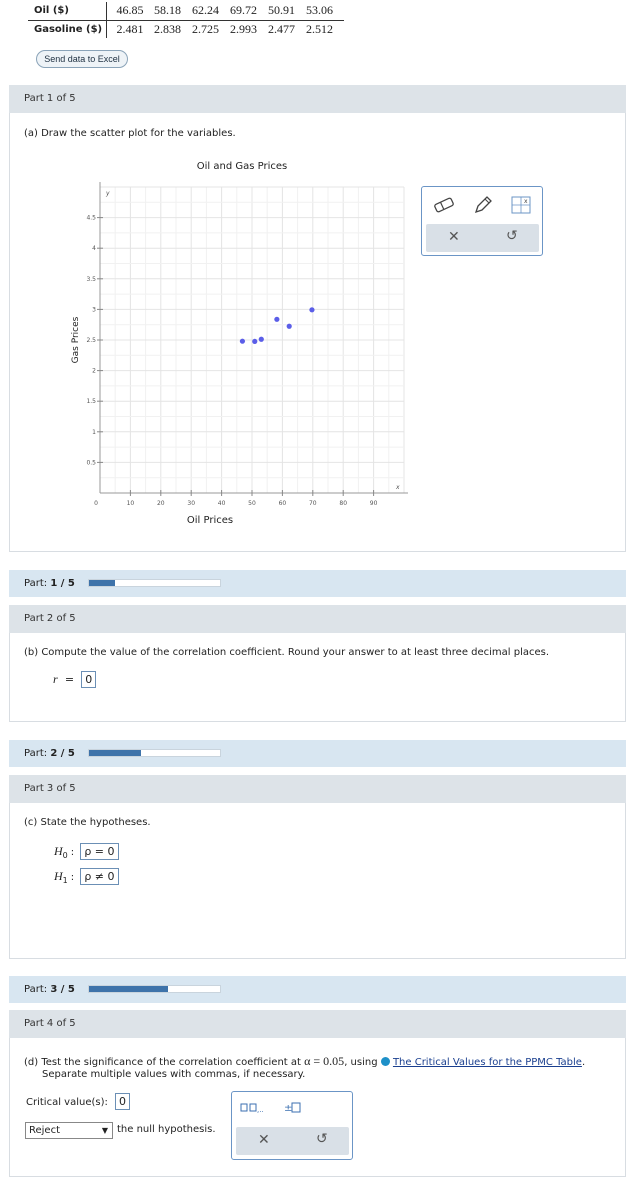 This screenshot has height=1182, width=629. Describe the element at coordinates (131, 503) in the screenshot. I see `x-tick-label: 10` at that location.